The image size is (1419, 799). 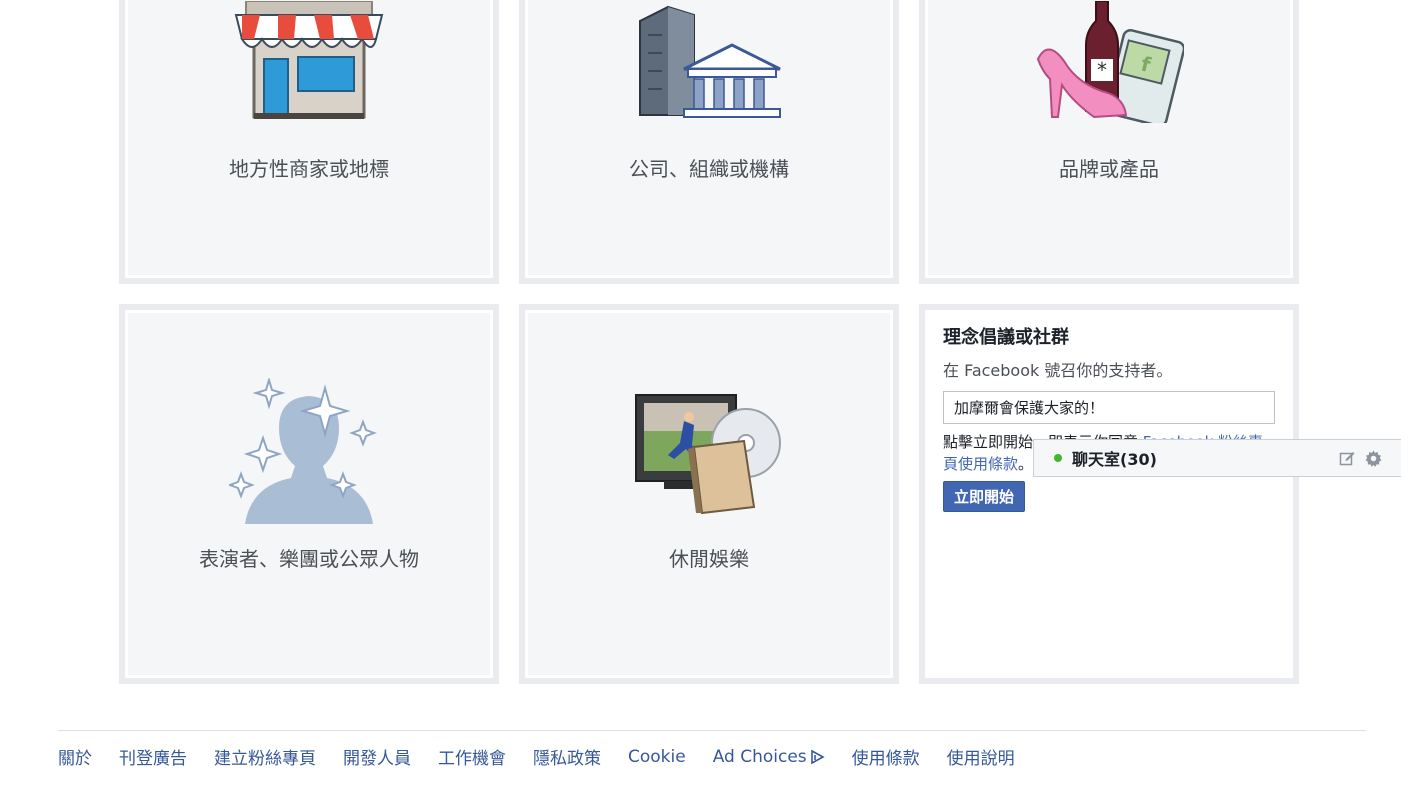 What do you see at coordinates (709, 139) in the screenshot?
I see `category-card-company: 公司、組織或機構` at bounding box center [709, 139].